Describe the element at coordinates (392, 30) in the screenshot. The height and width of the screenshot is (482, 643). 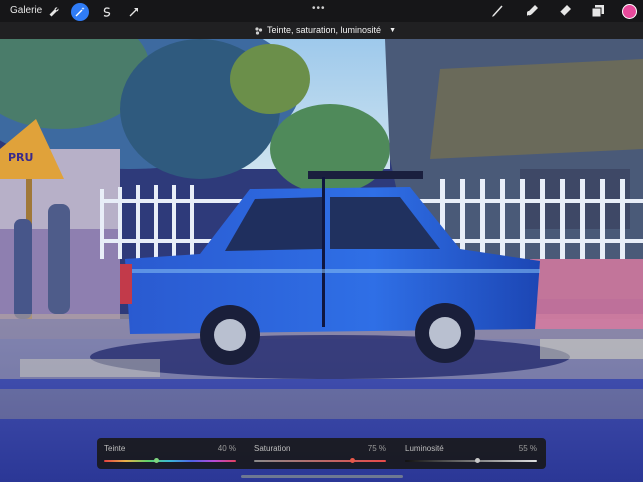
I see `chevron-down-icon: ▼` at that location.